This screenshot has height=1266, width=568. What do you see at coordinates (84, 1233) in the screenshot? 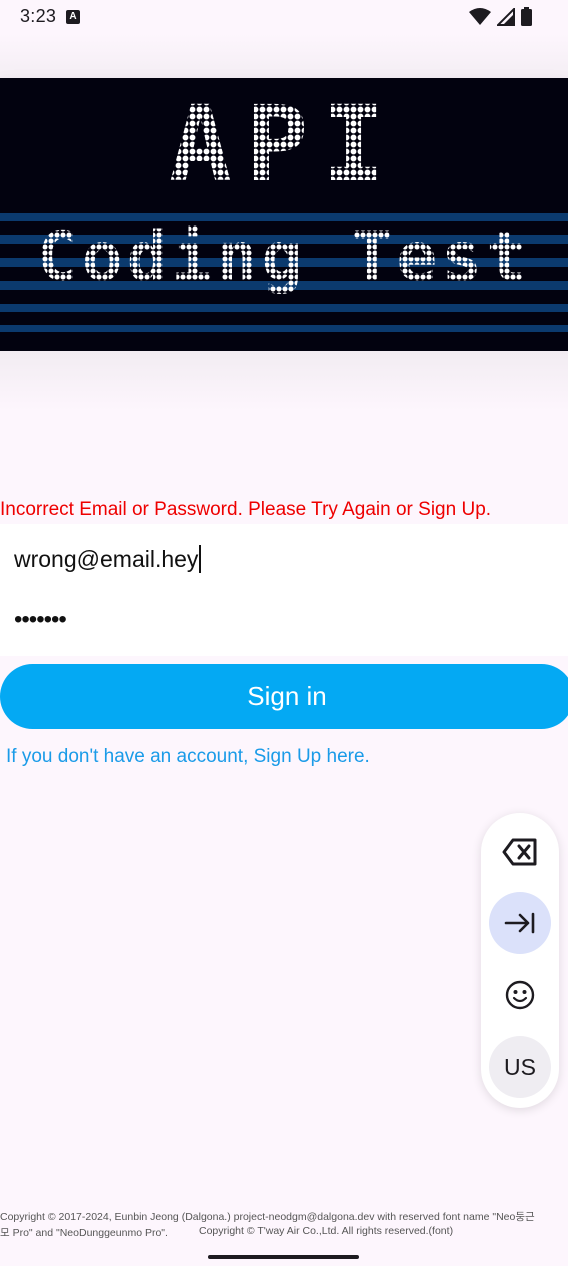
I see `footer-font-name: 모 Pro" and "NeoDunggeunmo Pro".` at bounding box center [84, 1233].